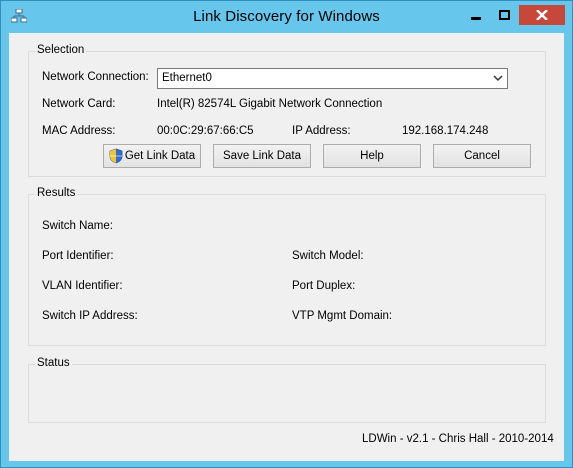 The image size is (573, 468). What do you see at coordinates (61, 50) in the screenshot?
I see `selection-legend: Selection` at bounding box center [61, 50].